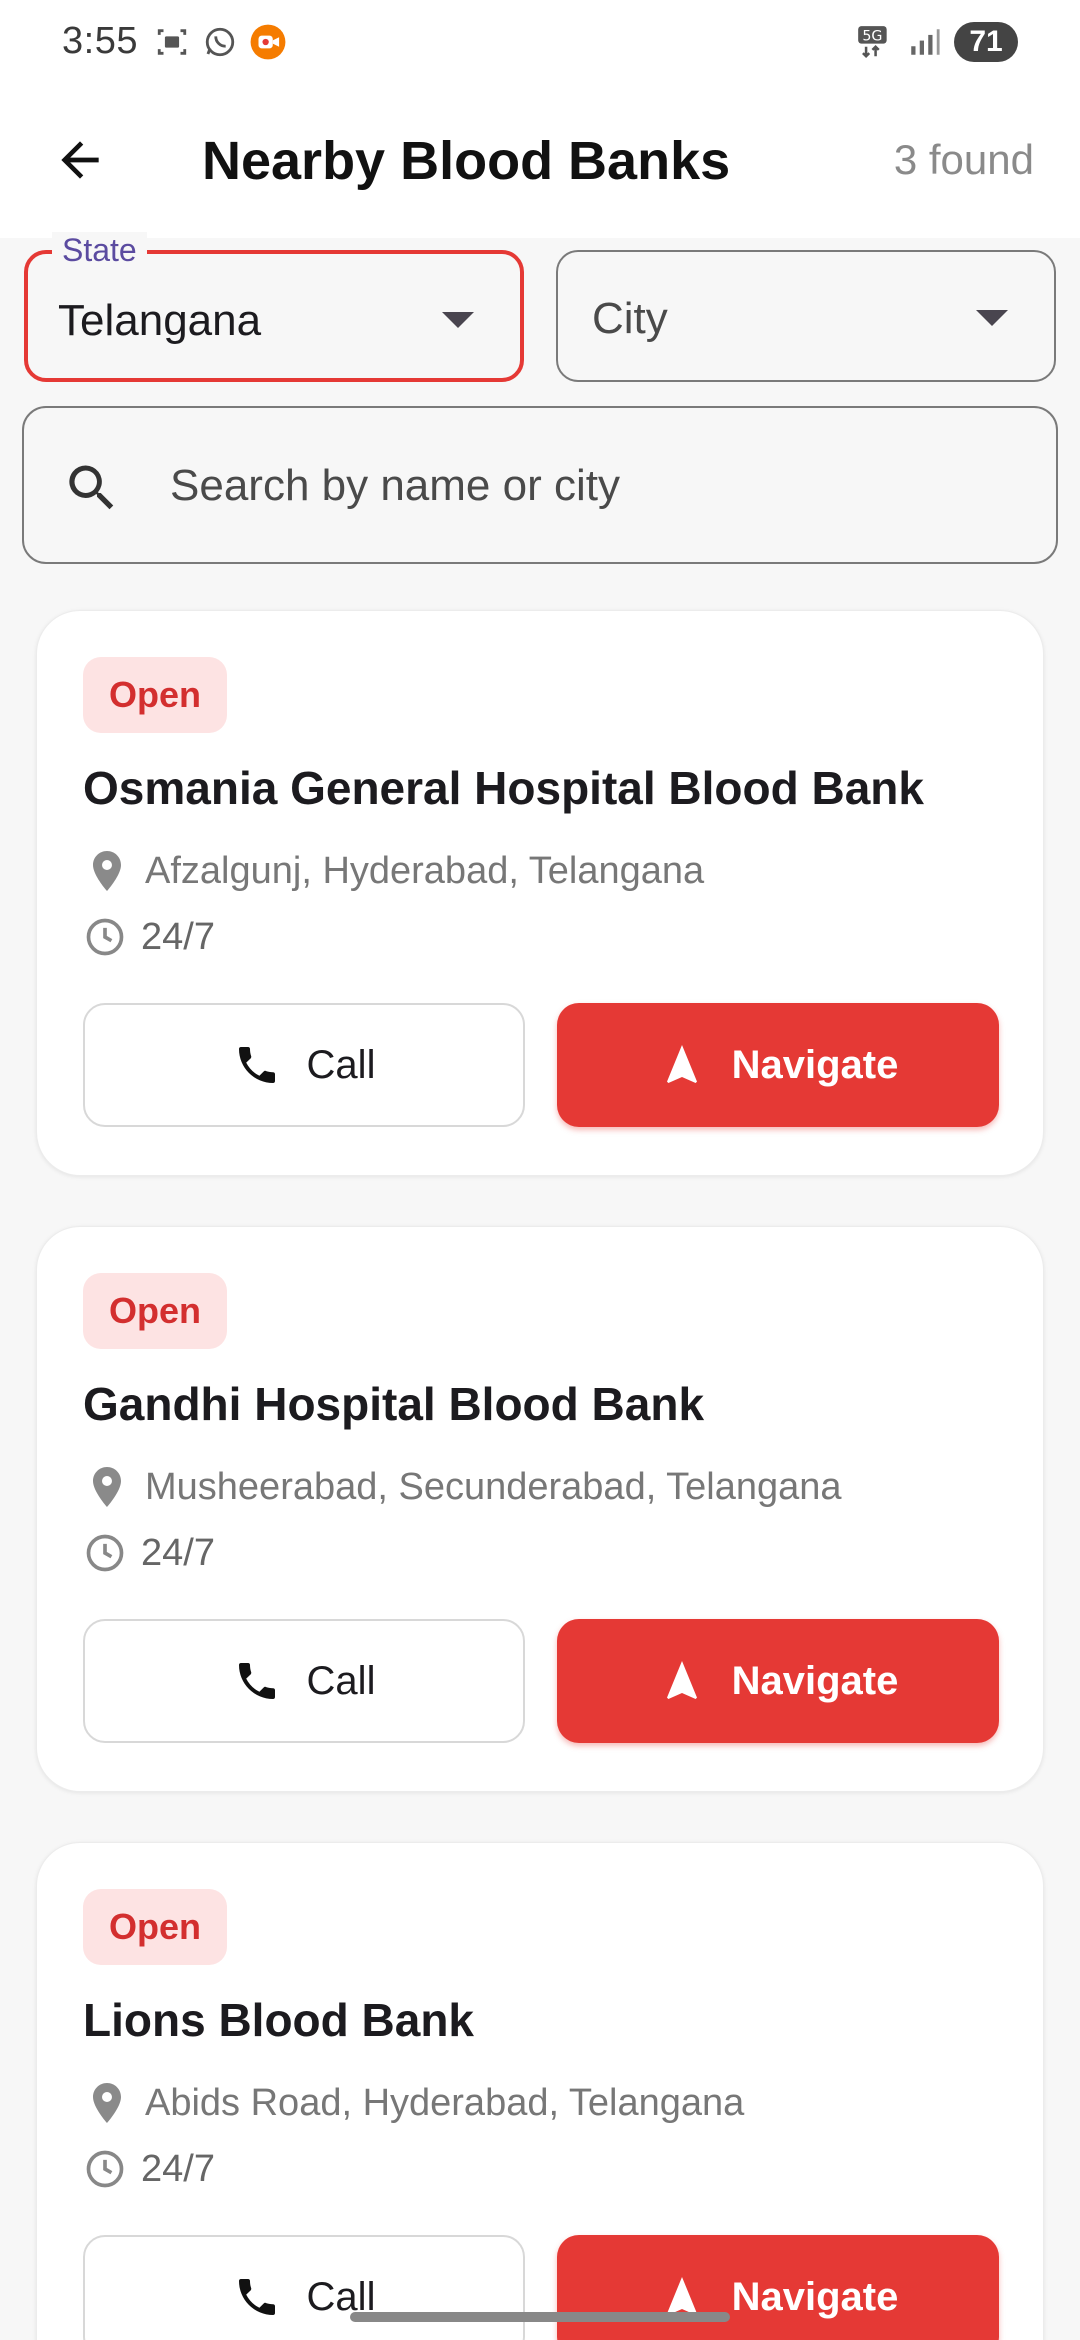 This screenshot has height=2340, width=1080. I want to click on blood-bank-name: Lions Blood Bank, so click(278, 2020).